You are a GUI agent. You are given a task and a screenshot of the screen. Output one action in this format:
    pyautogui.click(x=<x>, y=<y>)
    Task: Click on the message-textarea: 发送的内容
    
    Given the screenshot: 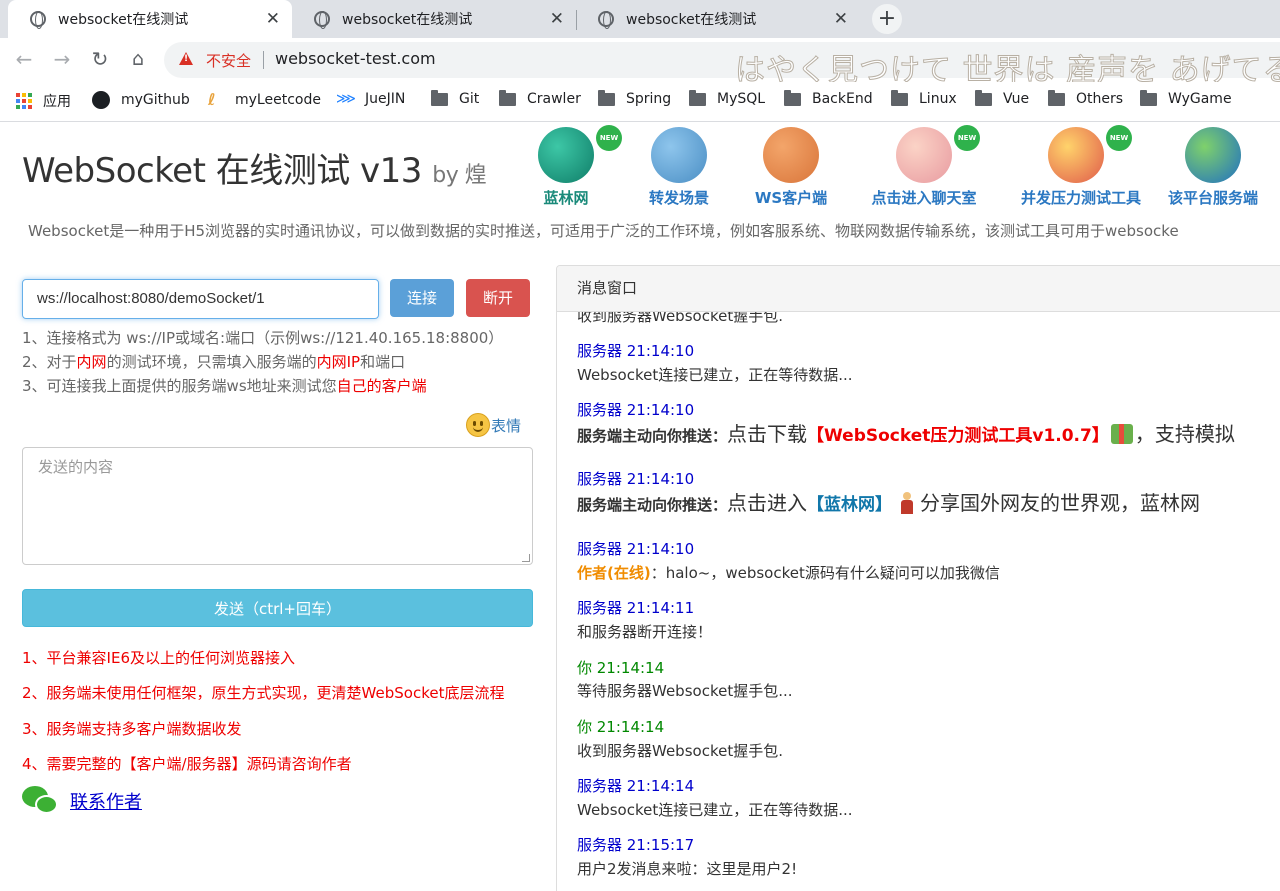 What is the action you would take?
    pyautogui.click(x=277, y=506)
    